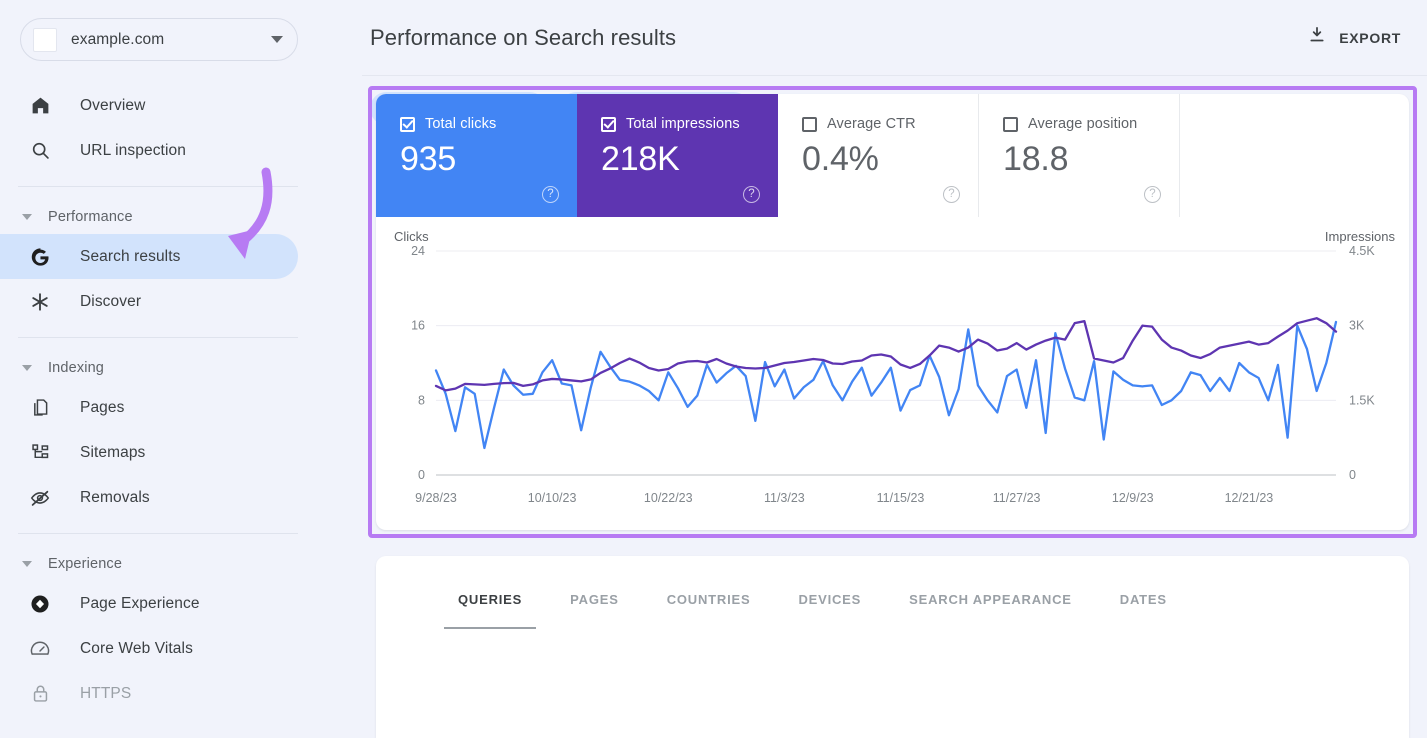  Describe the element at coordinates (113, 105) in the screenshot. I see `sidebar-item-label: Overview` at that location.